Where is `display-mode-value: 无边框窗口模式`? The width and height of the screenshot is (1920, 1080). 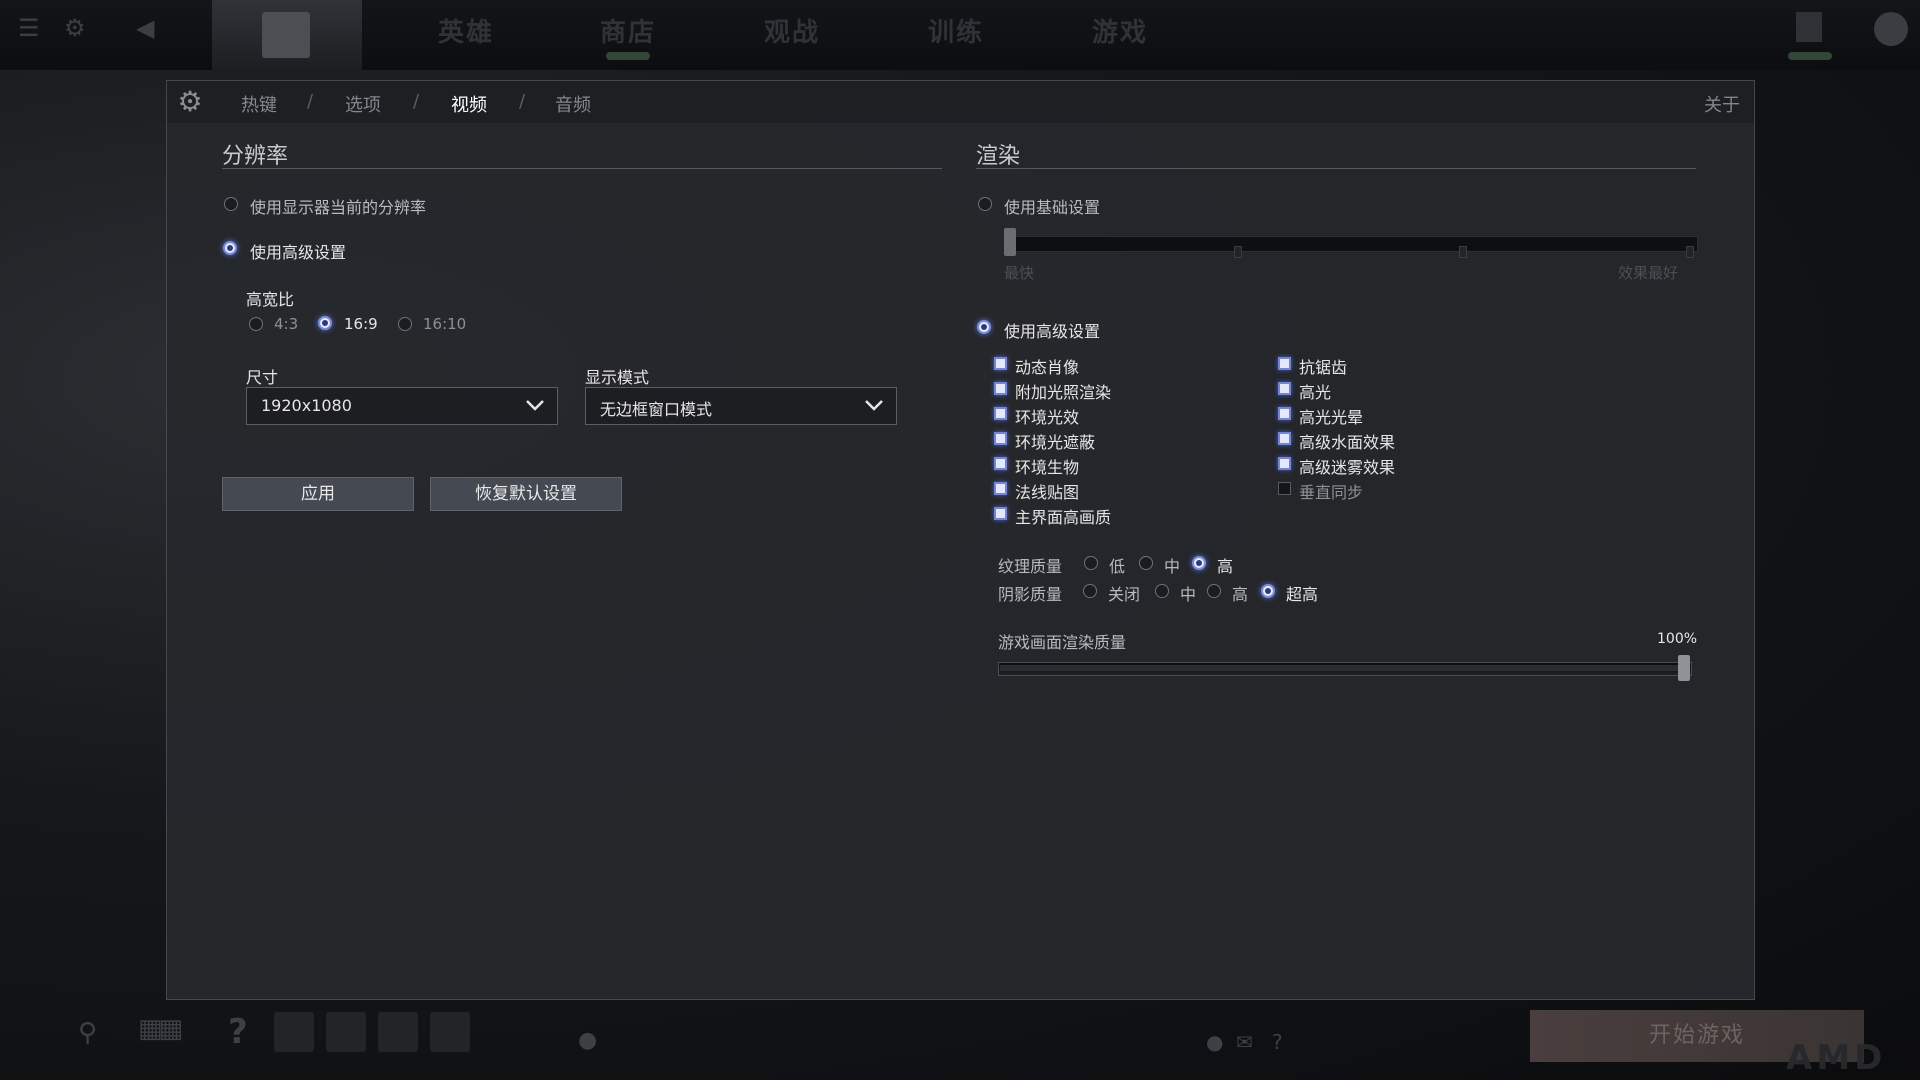 display-mode-value: 无边框窗口模式 is located at coordinates (656, 409).